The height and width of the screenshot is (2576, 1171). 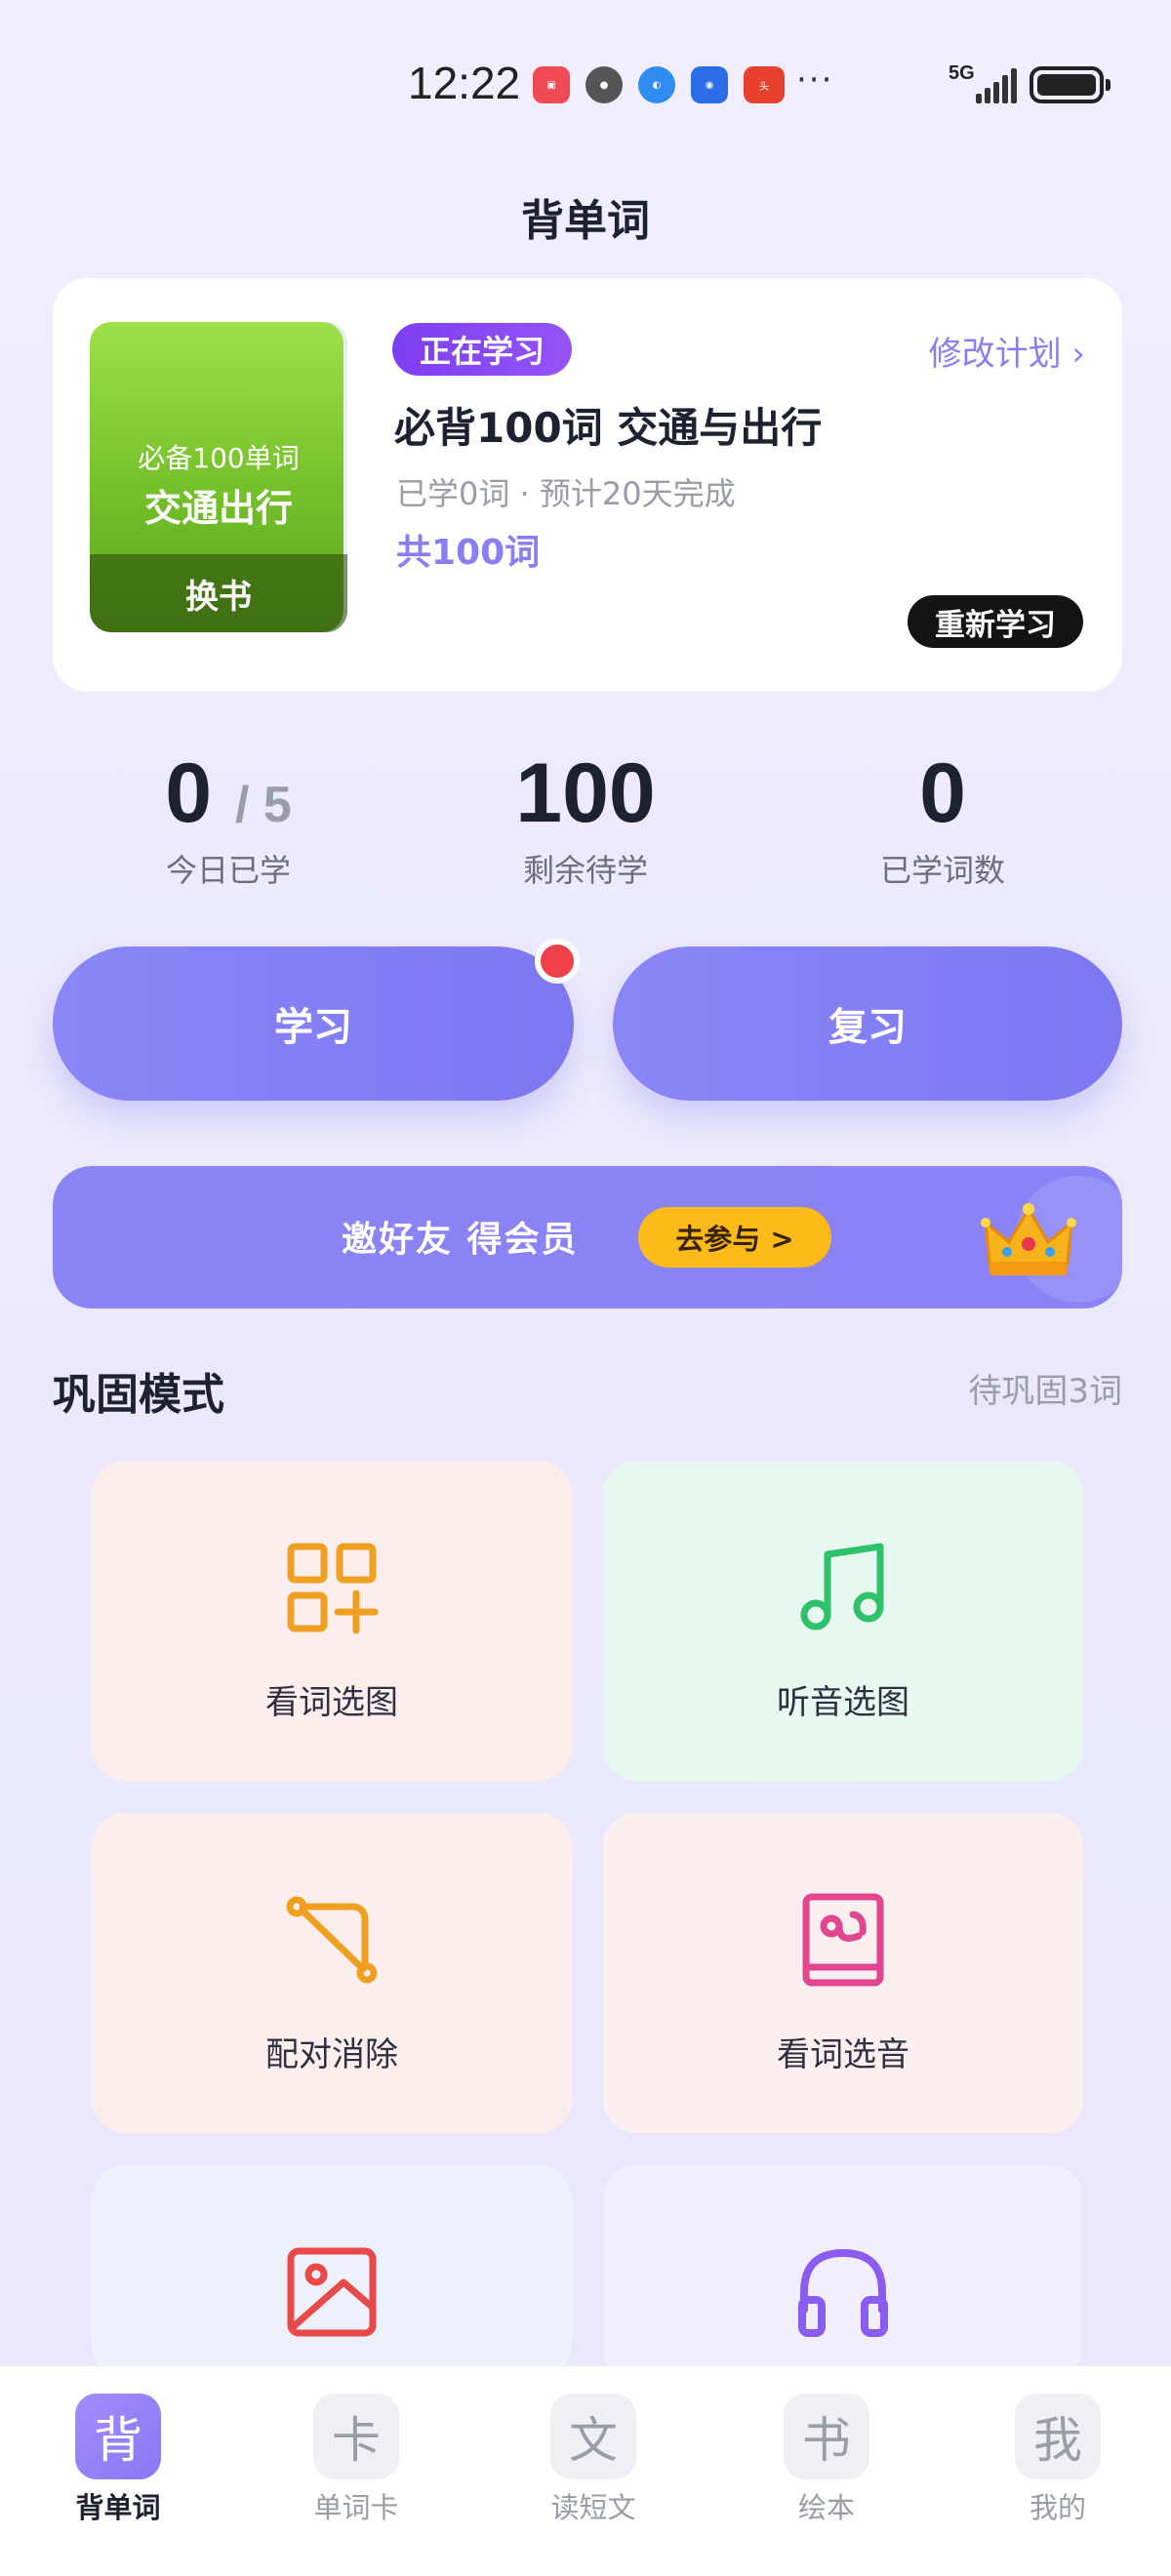 I want to click on profile-icon: 我, so click(x=1058, y=2436).